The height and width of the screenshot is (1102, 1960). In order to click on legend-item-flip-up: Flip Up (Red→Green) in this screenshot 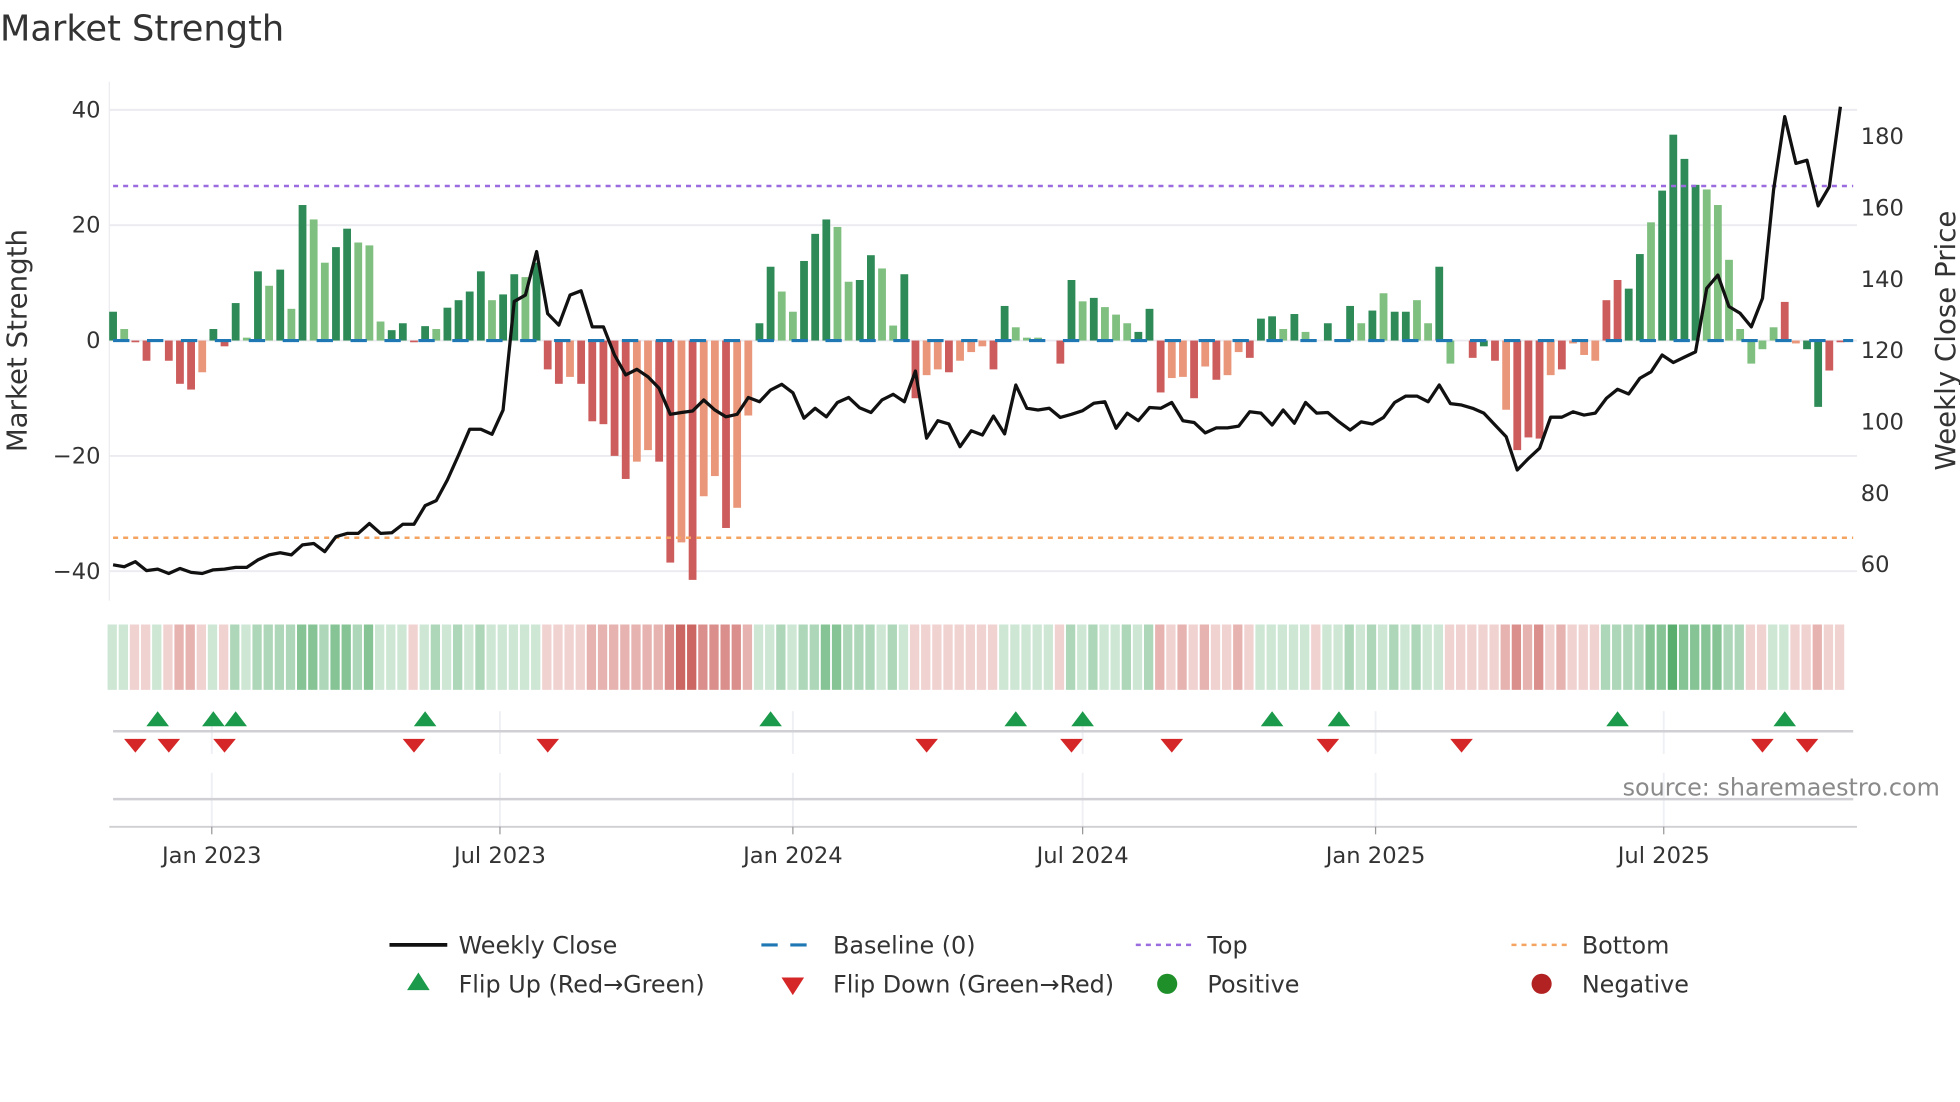, I will do `click(556, 985)`.